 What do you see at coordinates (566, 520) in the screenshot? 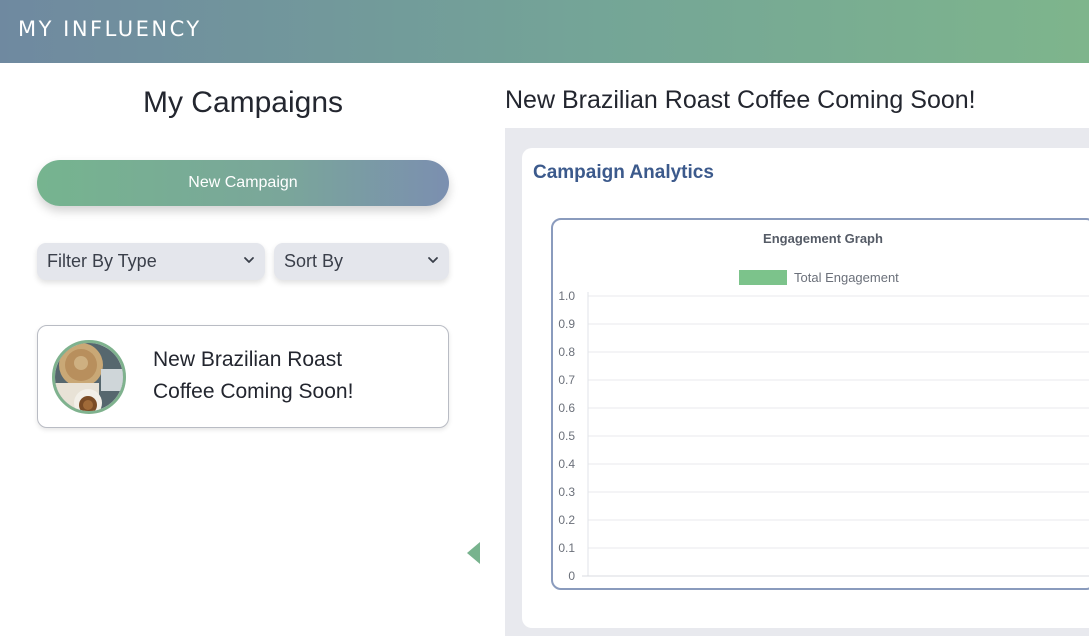
I see `y-tick-label: 0.2` at bounding box center [566, 520].